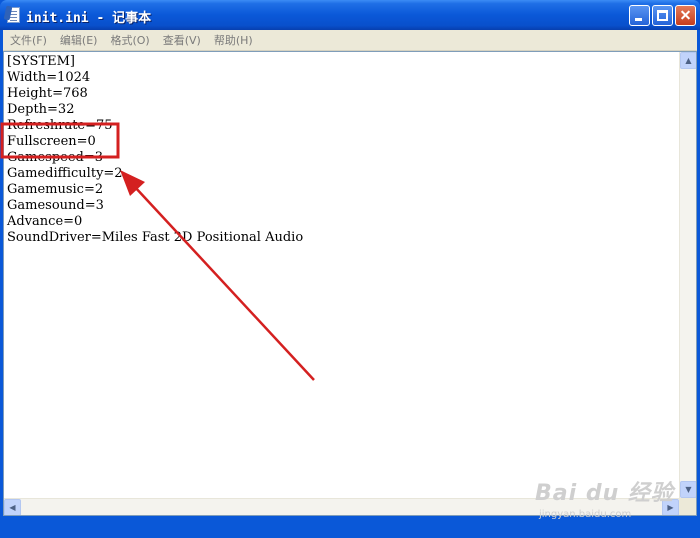 This screenshot has height=538, width=700. Describe the element at coordinates (60, 125) in the screenshot. I see `document-line: Refreshrate=75` at that location.